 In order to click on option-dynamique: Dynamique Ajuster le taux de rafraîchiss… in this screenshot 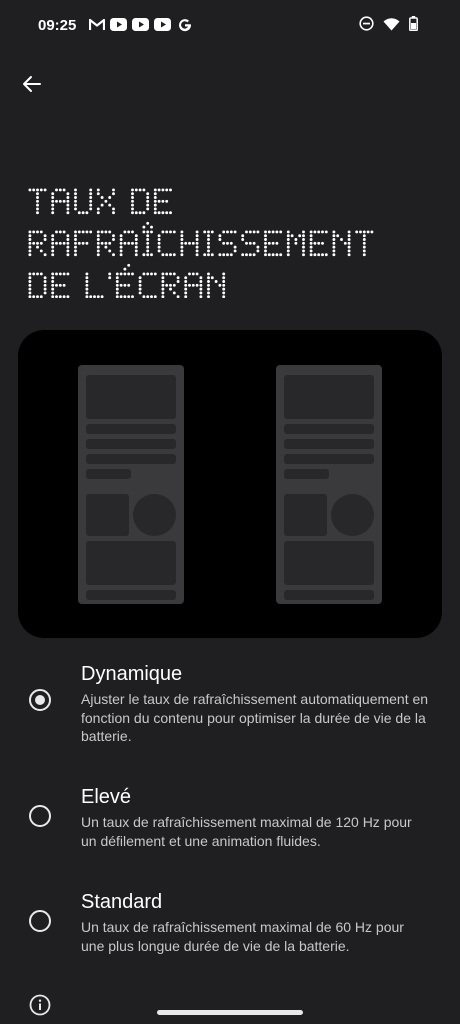, I will do `click(230, 705)`.